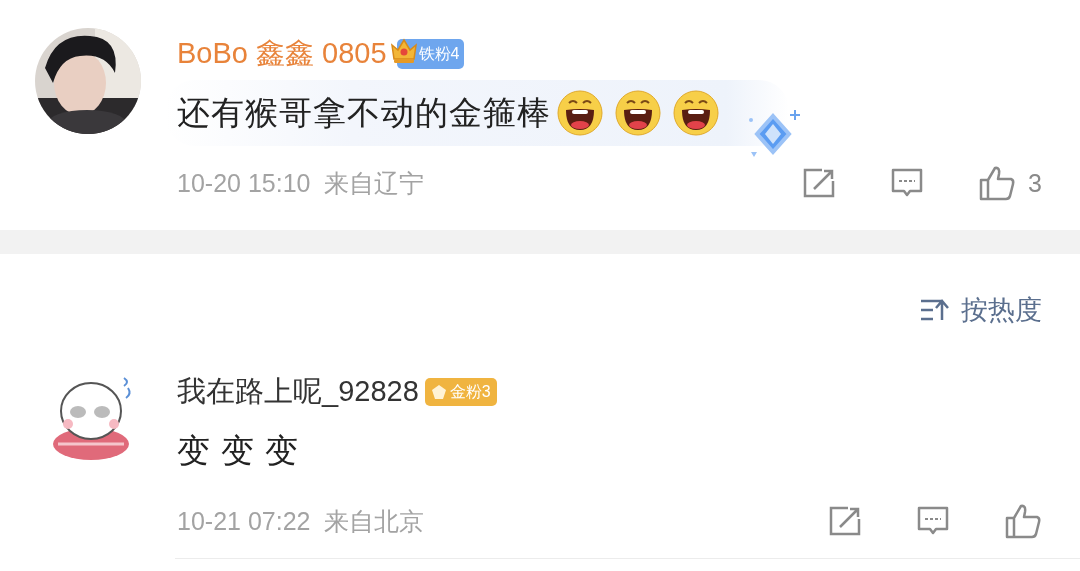 This screenshot has width=1080, height=571. I want to click on username: 我在路上呢_92828, so click(298, 392).